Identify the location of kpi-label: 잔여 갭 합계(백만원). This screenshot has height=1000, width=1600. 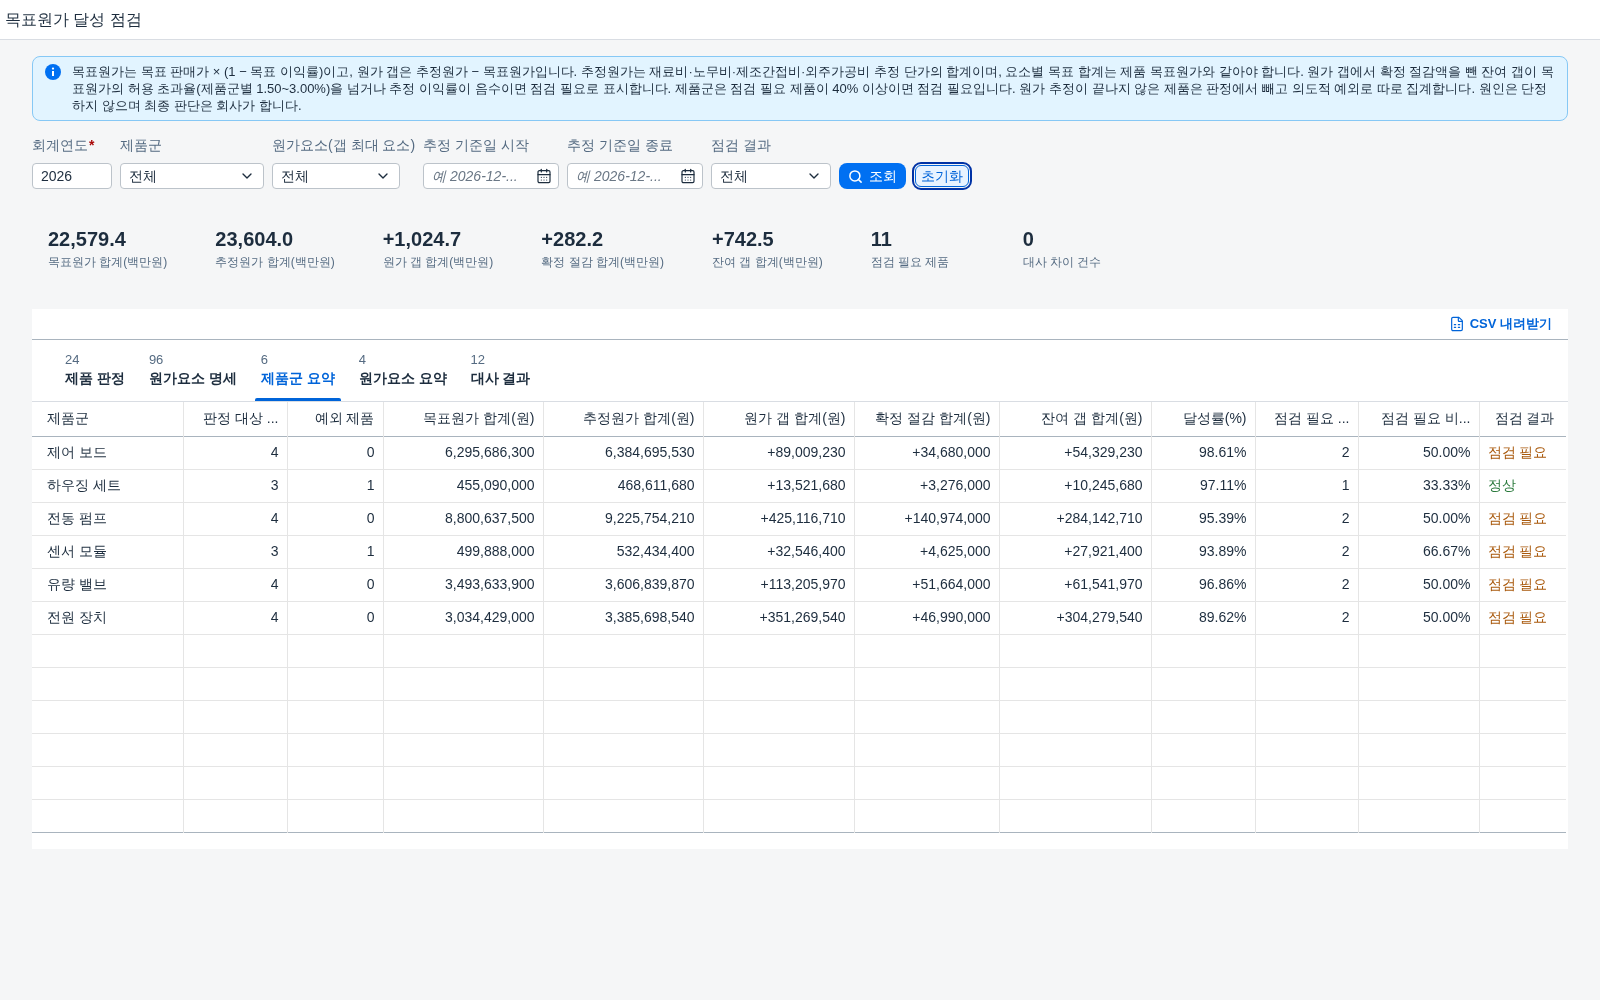
(767, 262).